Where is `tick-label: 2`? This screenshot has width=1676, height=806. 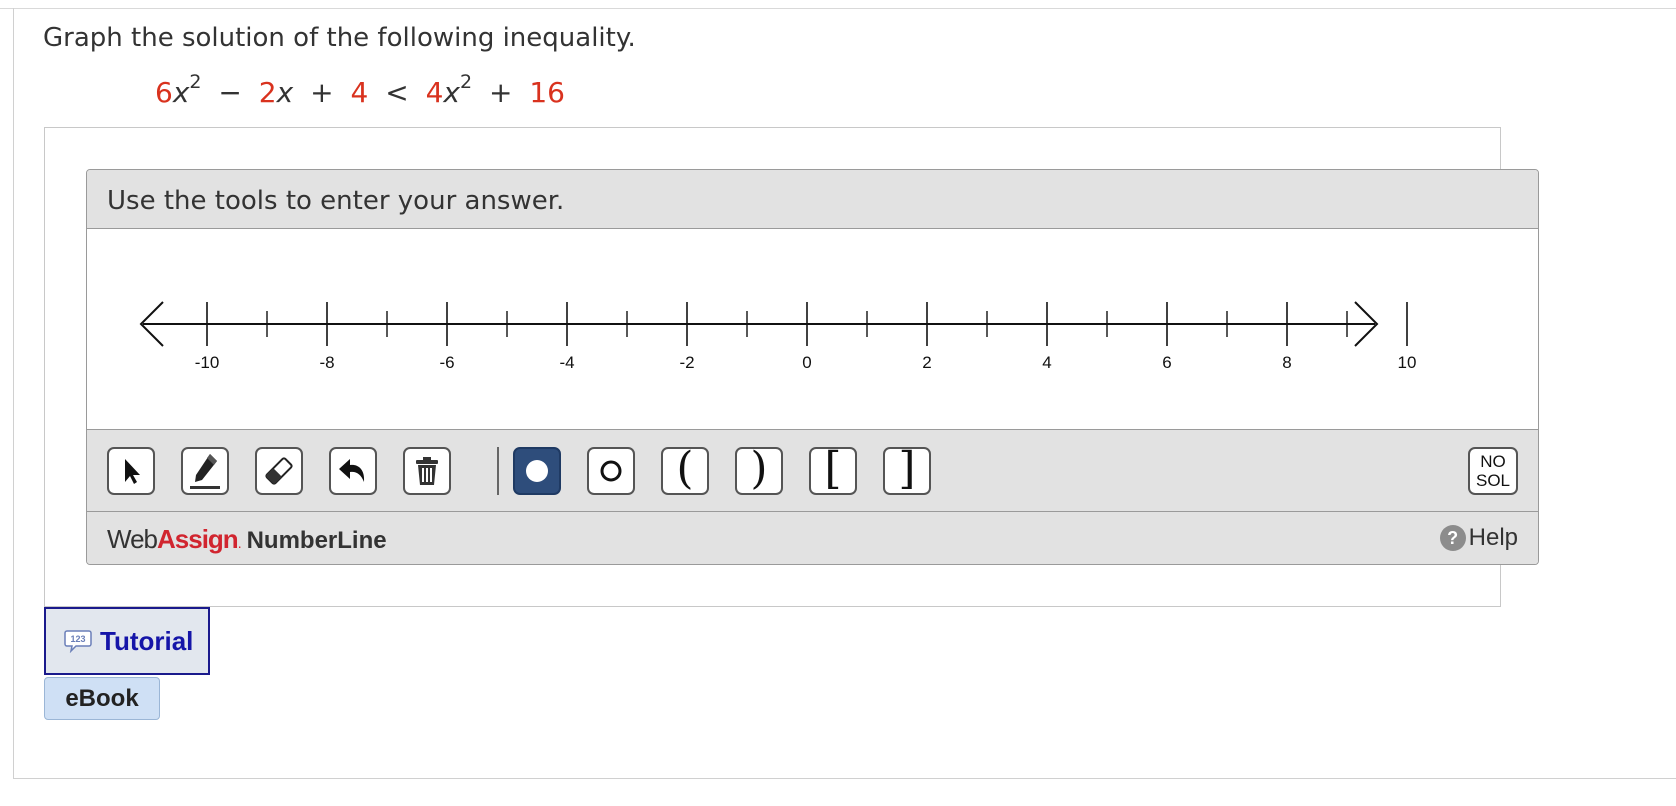
tick-label: 2 is located at coordinates (926, 362).